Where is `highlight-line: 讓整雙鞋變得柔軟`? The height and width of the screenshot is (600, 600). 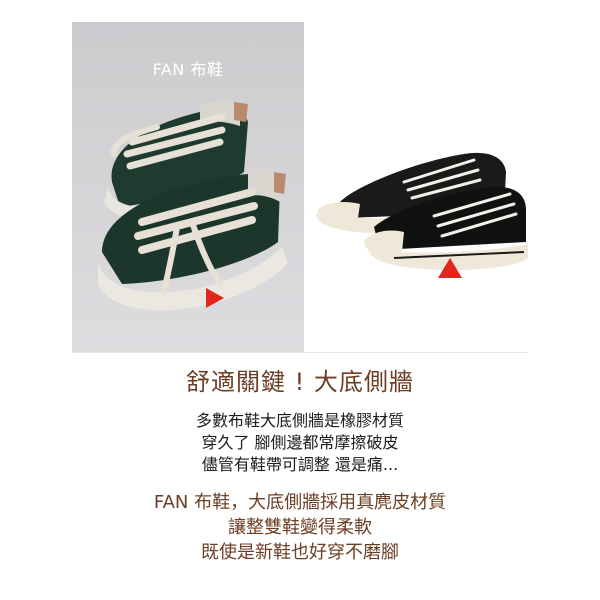
highlight-line: 讓整雙鞋變得柔軟 is located at coordinates (300, 527).